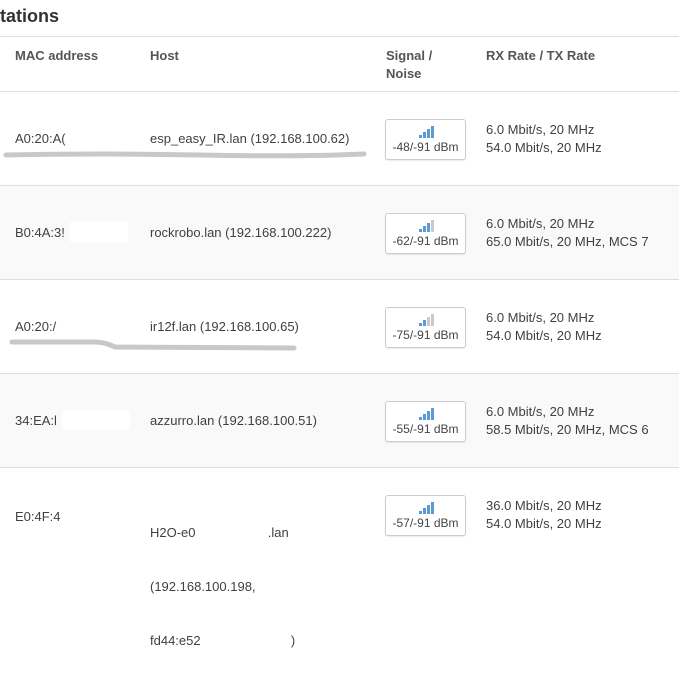  Describe the element at coordinates (250, 138) in the screenshot. I see `host-name: esp_easy_IR.lan (192.168.100.62)` at that location.